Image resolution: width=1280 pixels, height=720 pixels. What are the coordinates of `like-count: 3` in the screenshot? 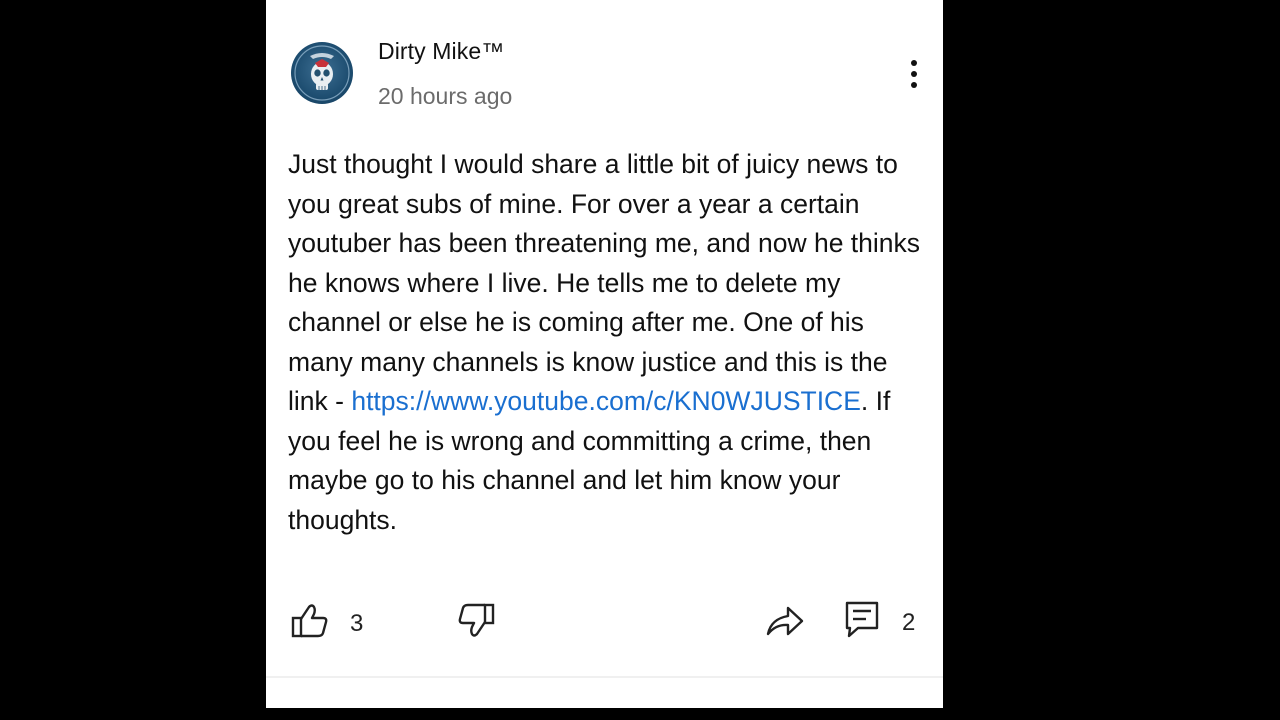 It's located at (357, 623).